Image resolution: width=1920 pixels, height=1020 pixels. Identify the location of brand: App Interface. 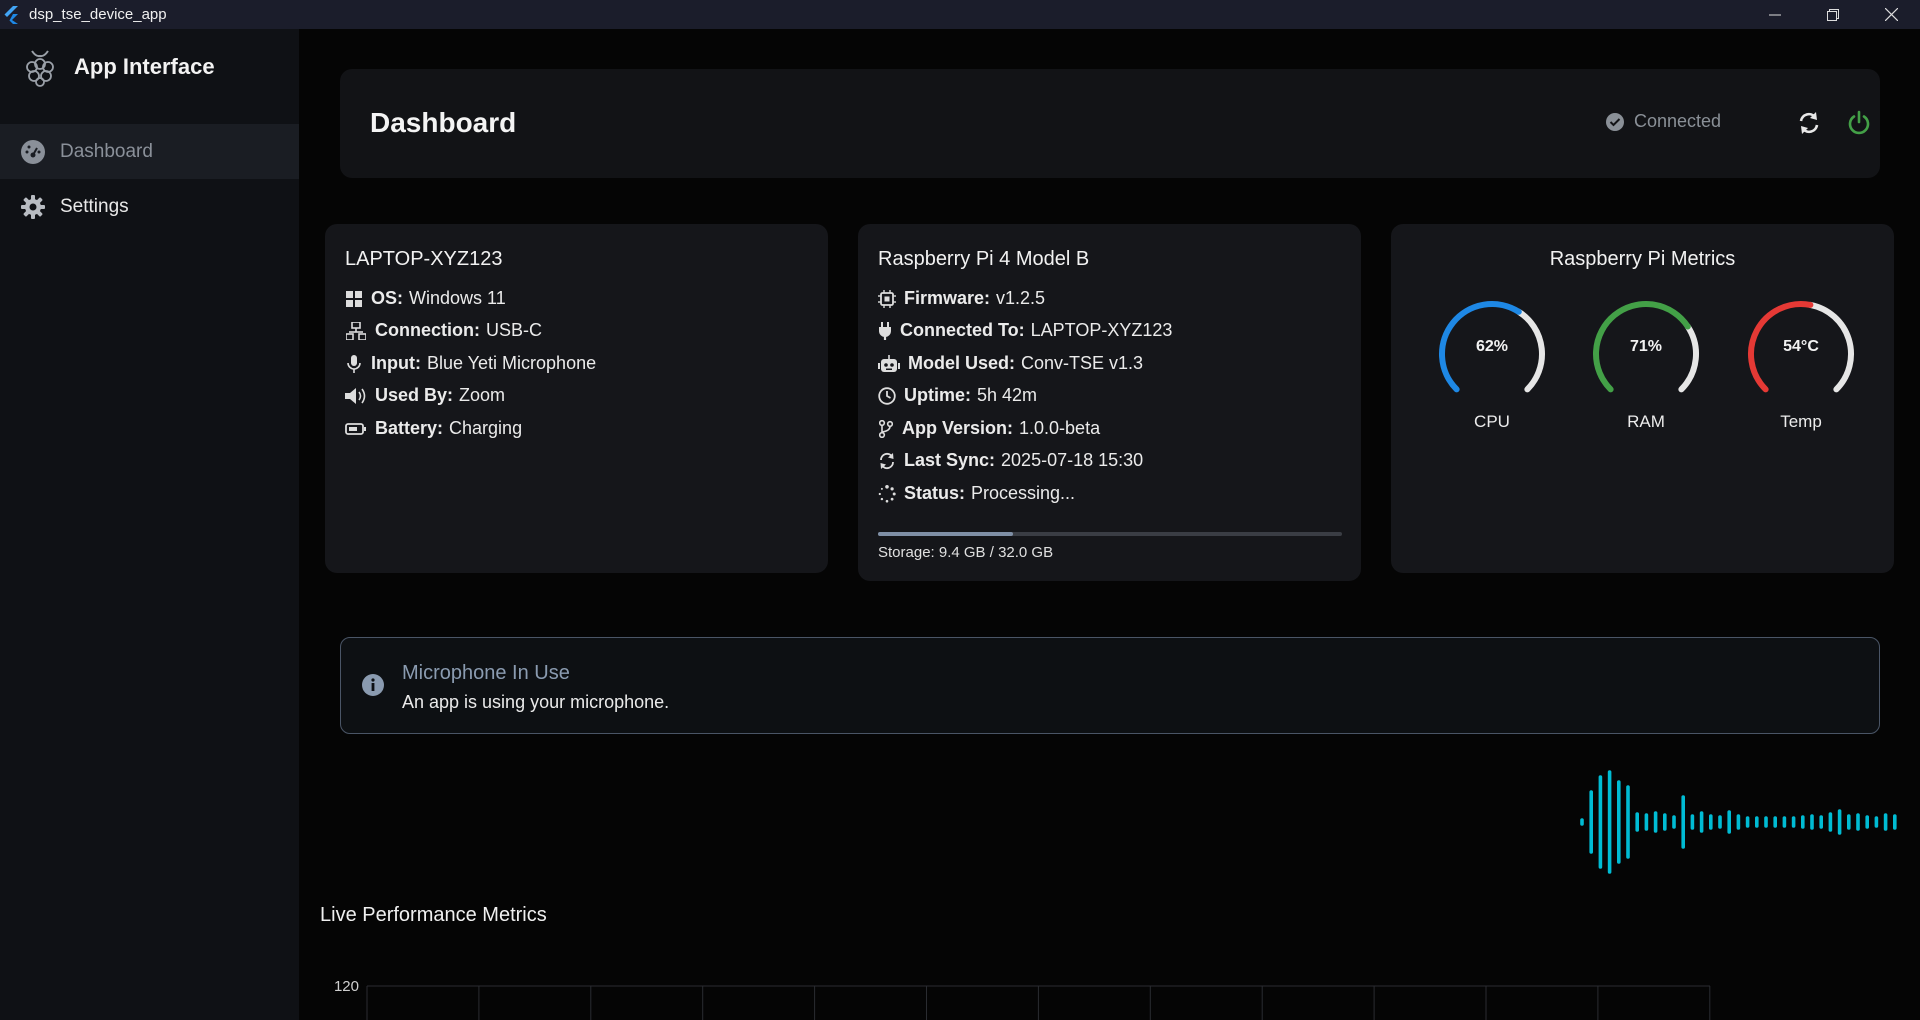
(118, 67).